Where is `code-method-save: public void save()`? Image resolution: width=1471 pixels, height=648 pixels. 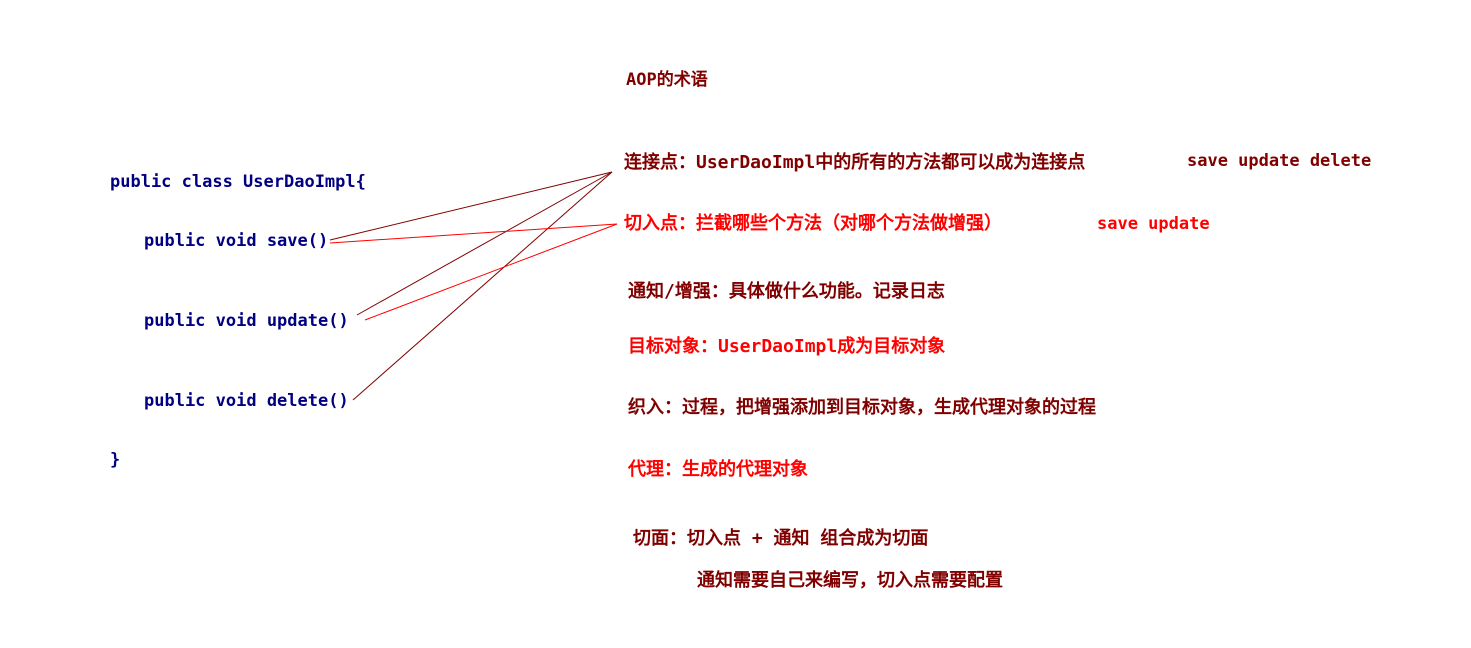
code-method-save: public void save() is located at coordinates (236, 241).